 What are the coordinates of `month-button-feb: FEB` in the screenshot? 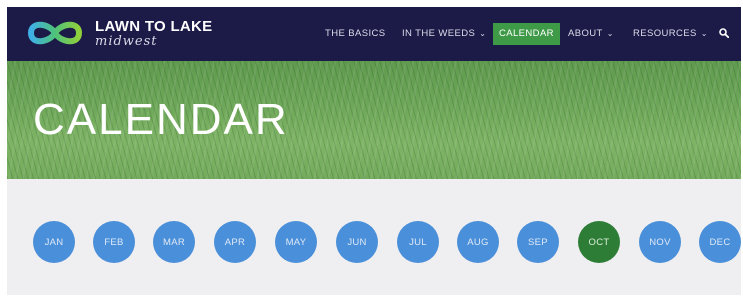 It's located at (114, 242).